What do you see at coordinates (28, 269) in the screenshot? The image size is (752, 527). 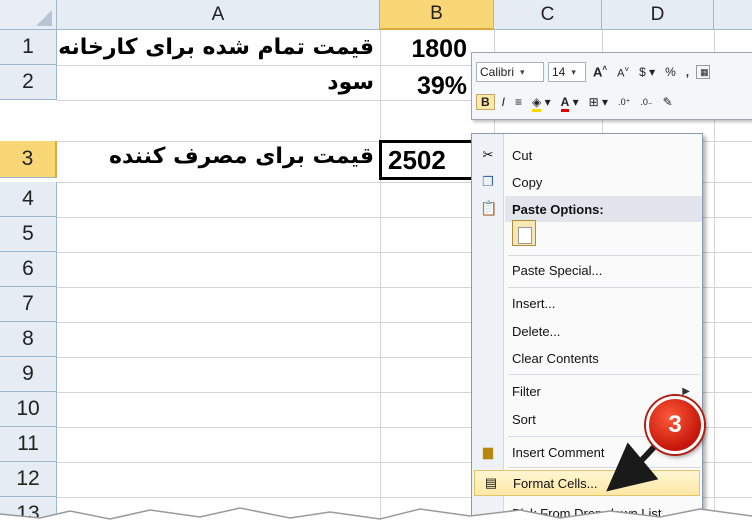 I see `row-header-6: 6` at bounding box center [28, 269].